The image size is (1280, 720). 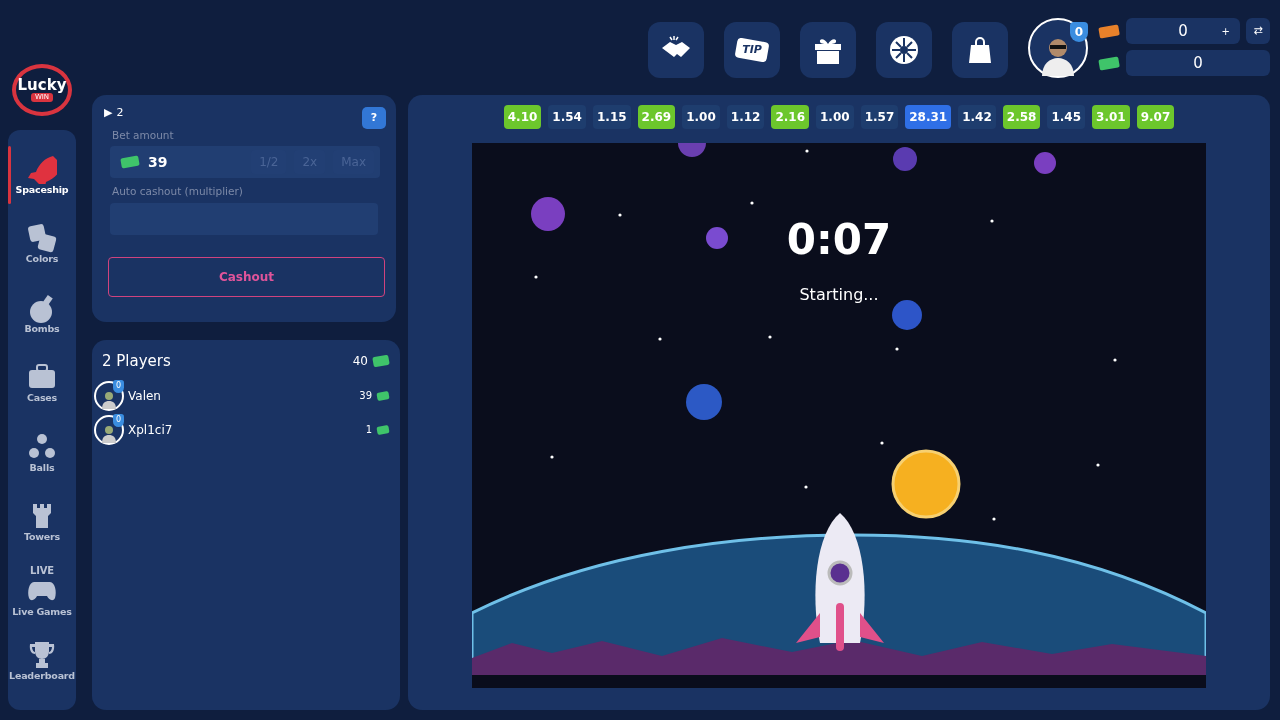 I want to click on players-title: 2 Players, so click(x=136, y=361).